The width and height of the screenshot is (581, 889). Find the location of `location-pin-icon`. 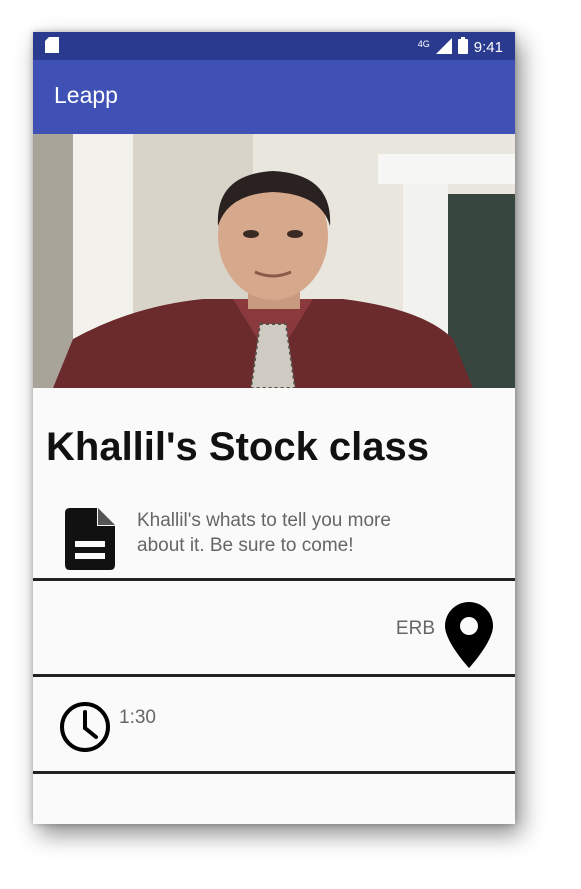

location-pin-icon is located at coordinates (469, 637).